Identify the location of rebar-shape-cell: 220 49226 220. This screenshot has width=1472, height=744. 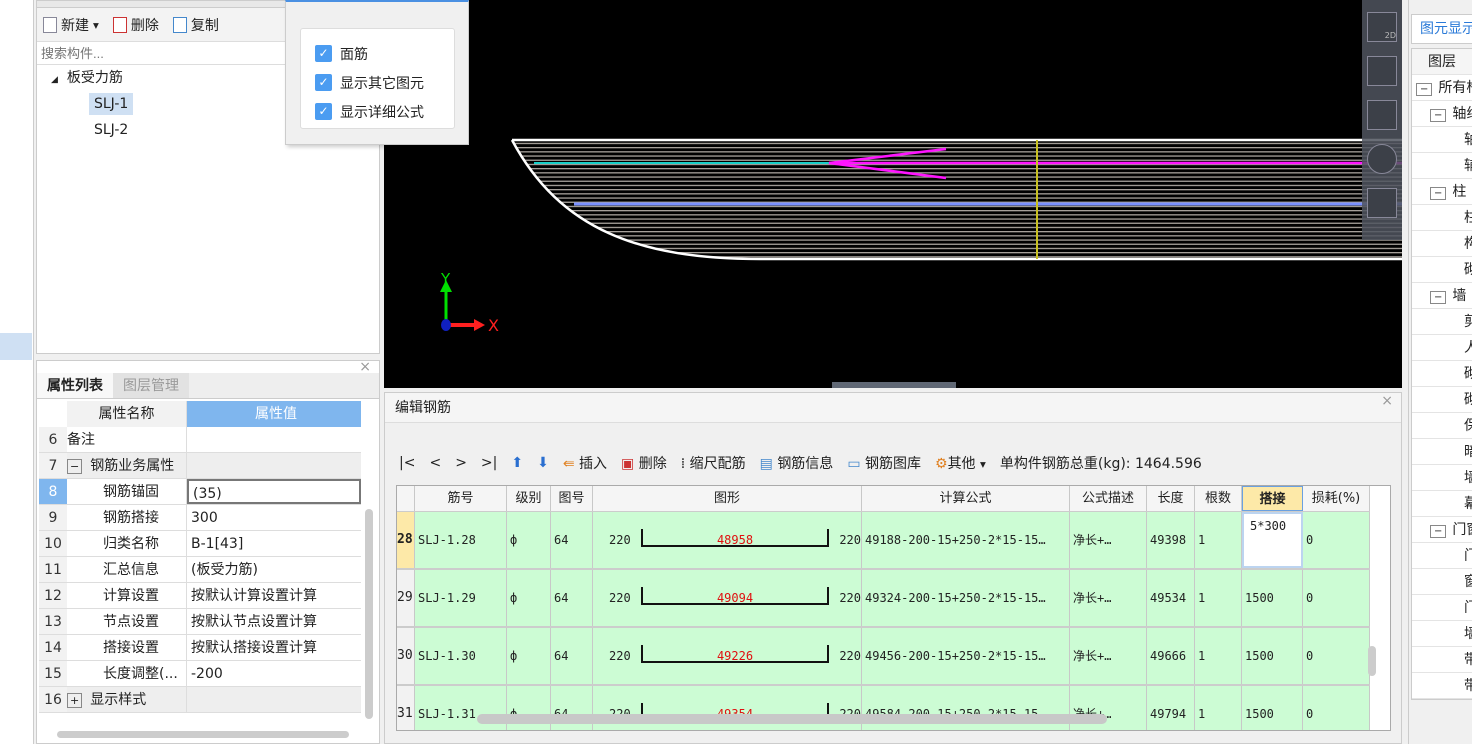
(727, 656).